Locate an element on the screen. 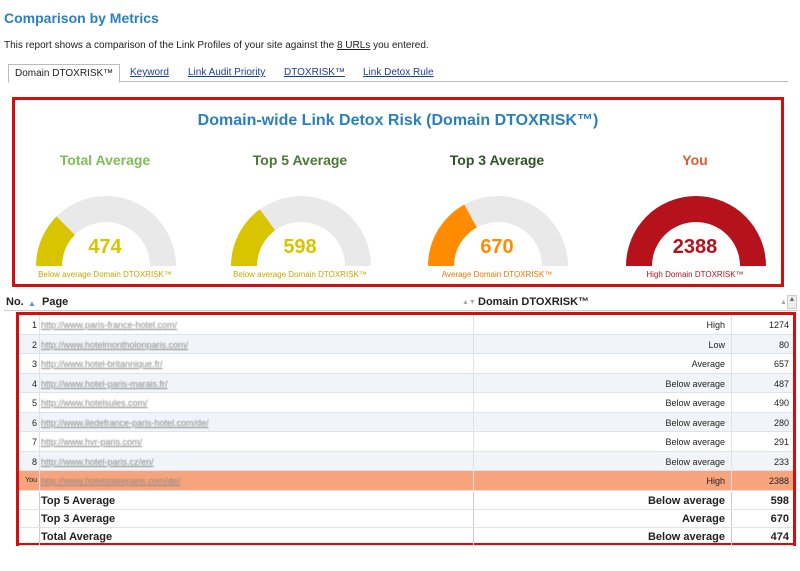 This screenshot has height=571, width=800. gauge-value: 2388 is located at coordinates (695, 247).